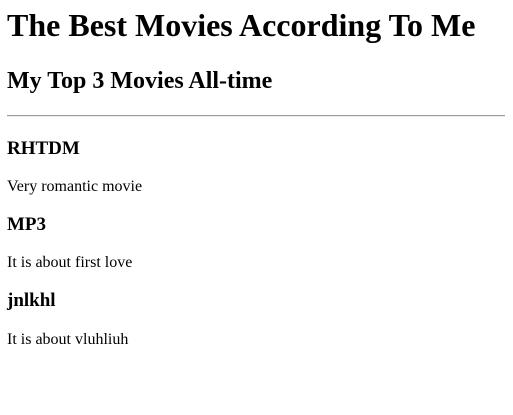 This screenshot has height=415, width=513. What do you see at coordinates (75, 186) in the screenshot?
I see `movie-description: Very romantic movie` at bounding box center [75, 186].